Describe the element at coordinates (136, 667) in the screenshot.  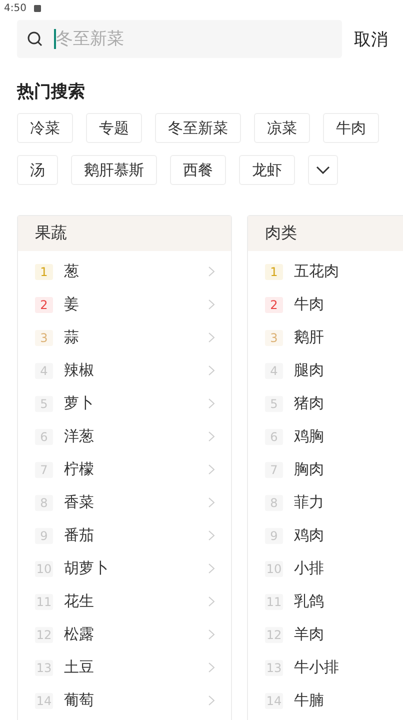
I see `ranking-item: 土豆` at that location.